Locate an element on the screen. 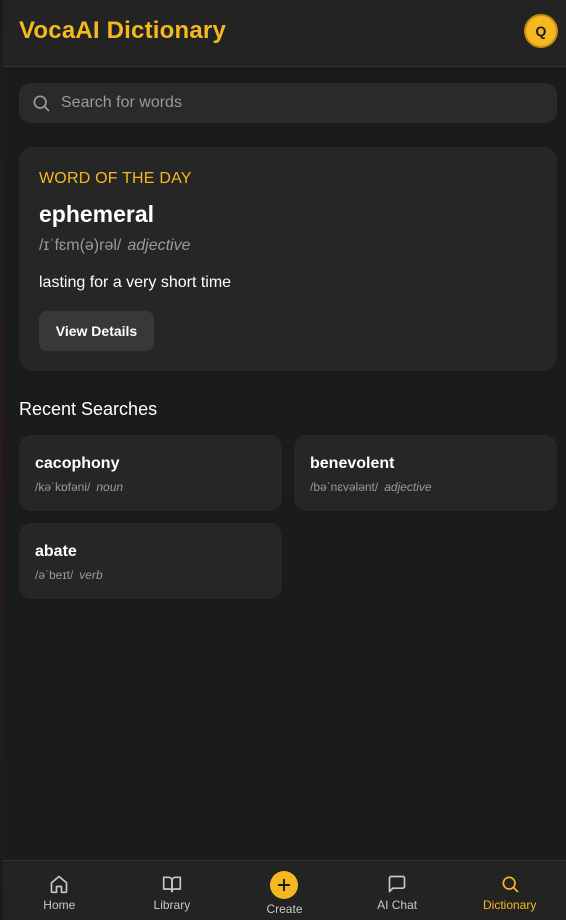 This screenshot has height=920, width=566. word-of-the-day-meta: /ɪˈfɛm(ə)rəl/adjective is located at coordinates (115, 246).